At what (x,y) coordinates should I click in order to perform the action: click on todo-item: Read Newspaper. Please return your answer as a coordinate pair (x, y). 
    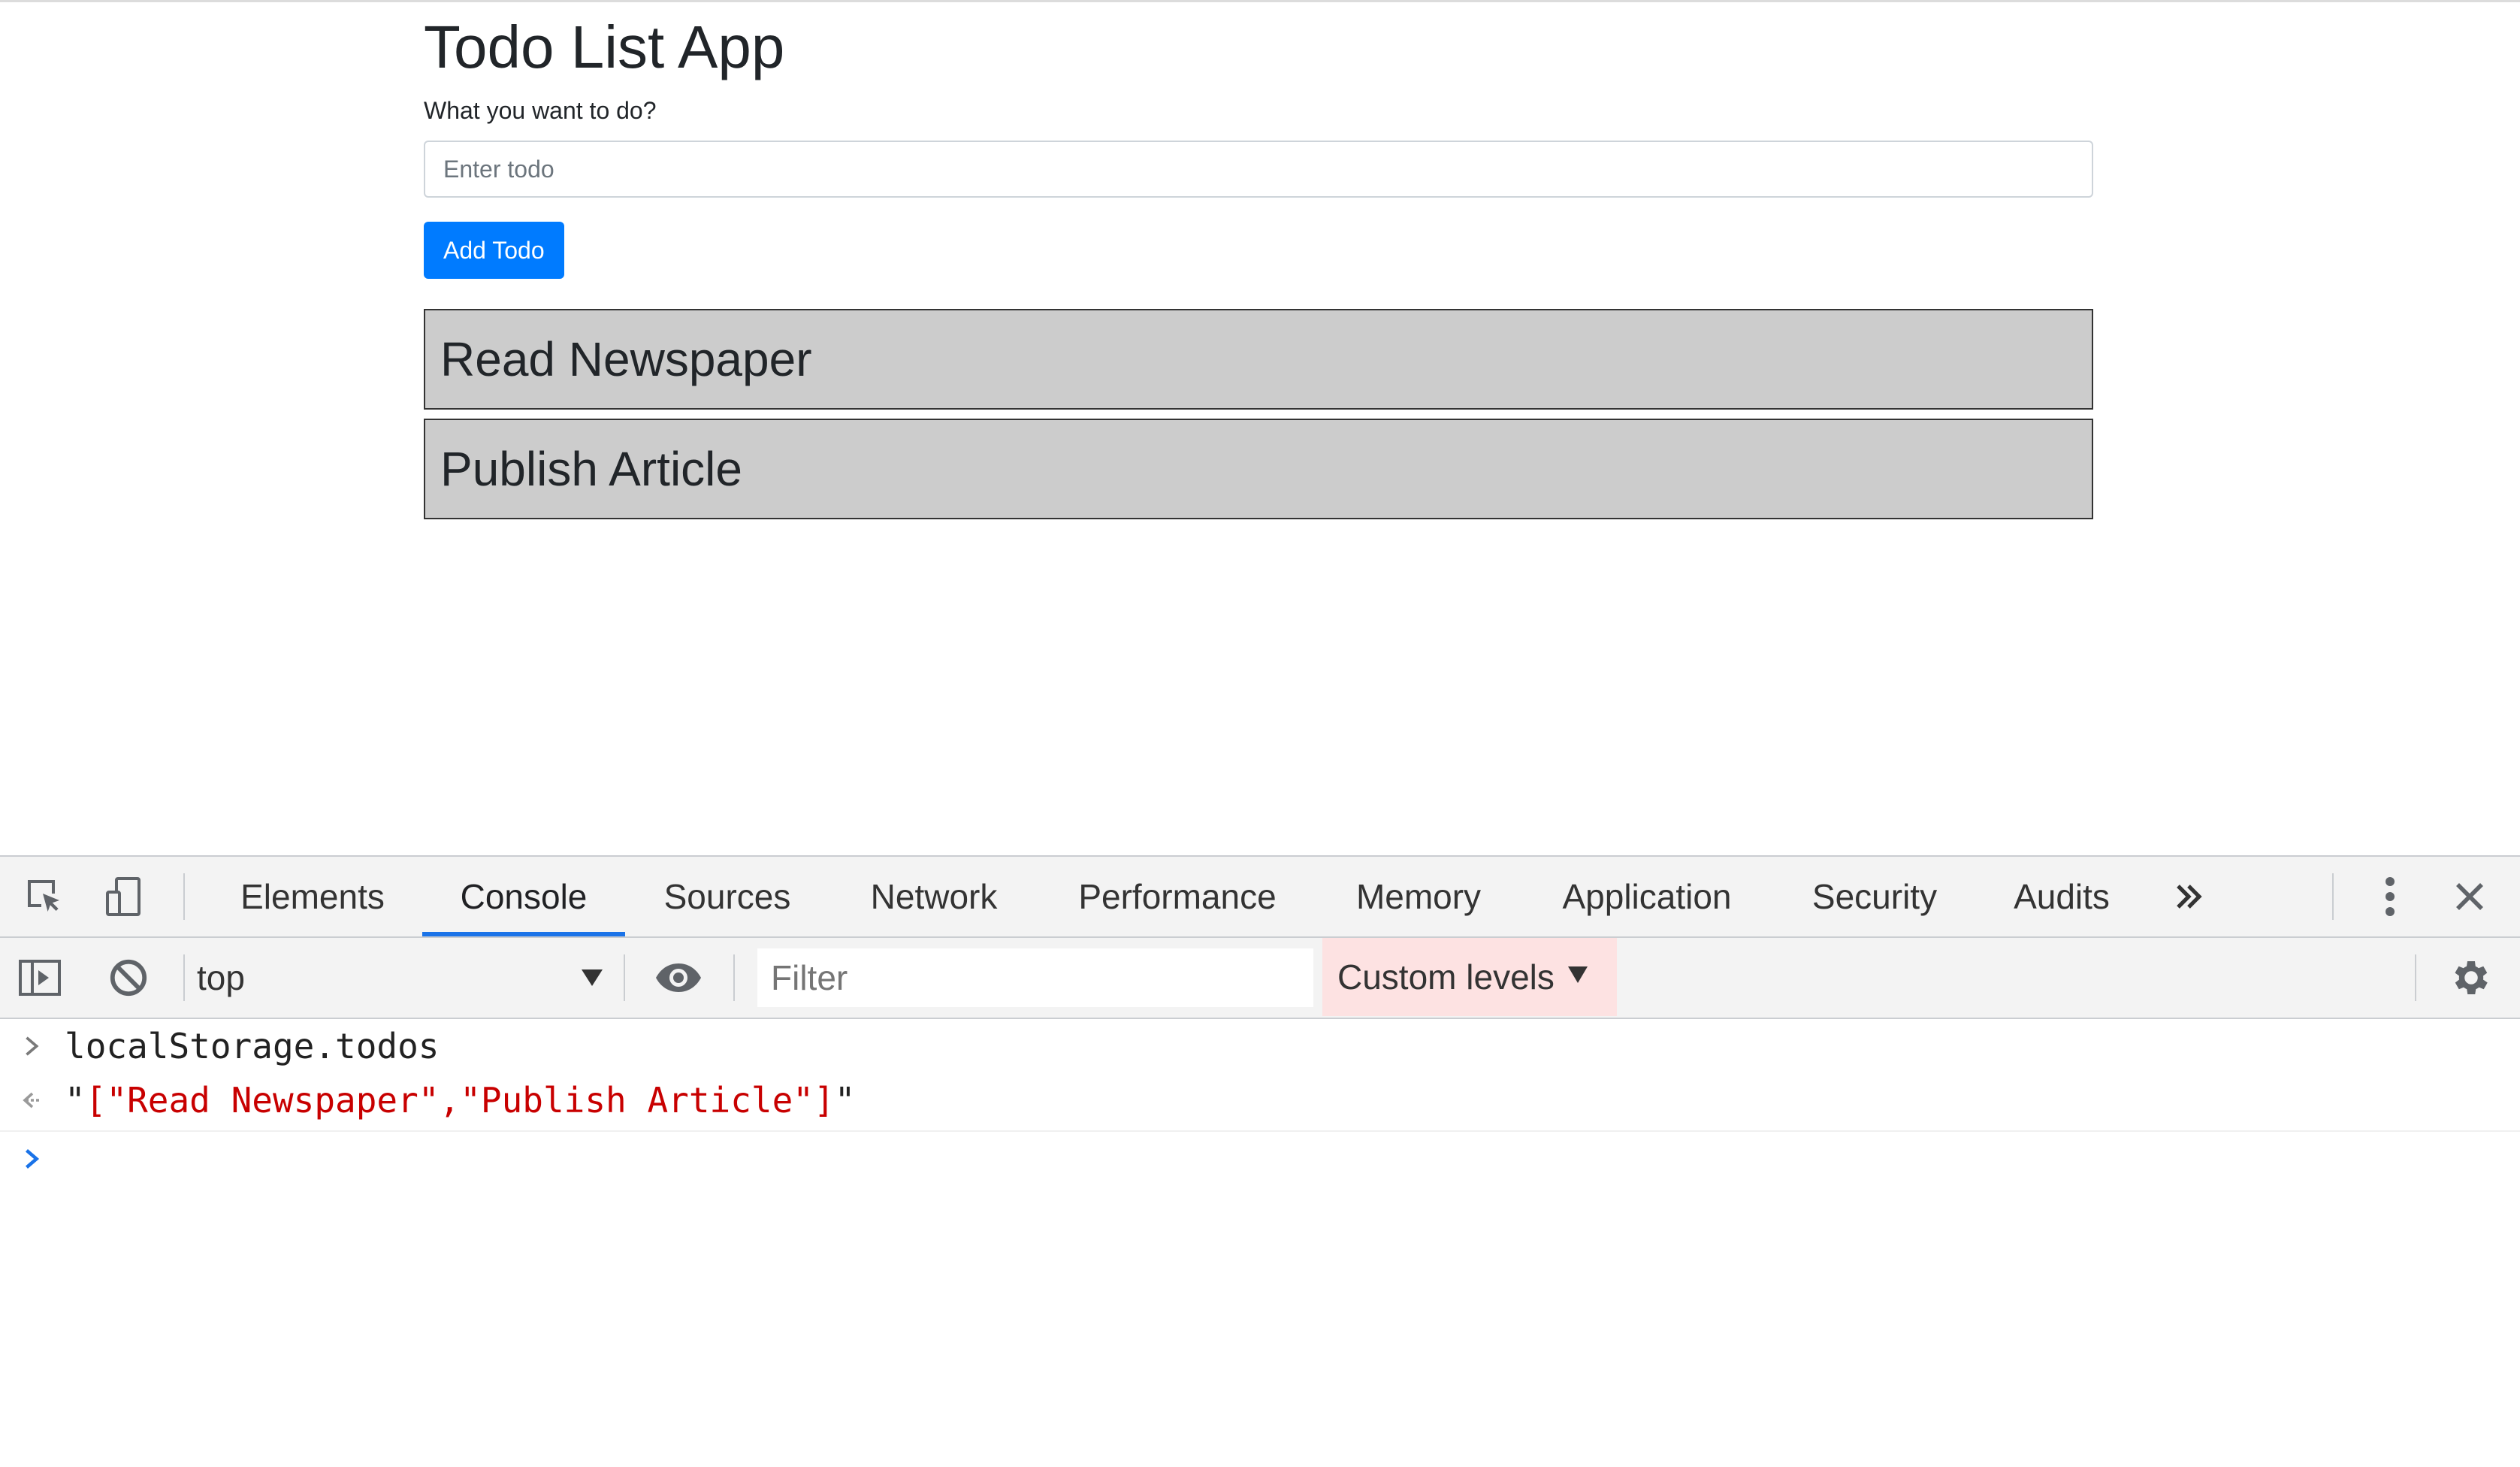
    Looking at the image, I should click on (1258, 359).